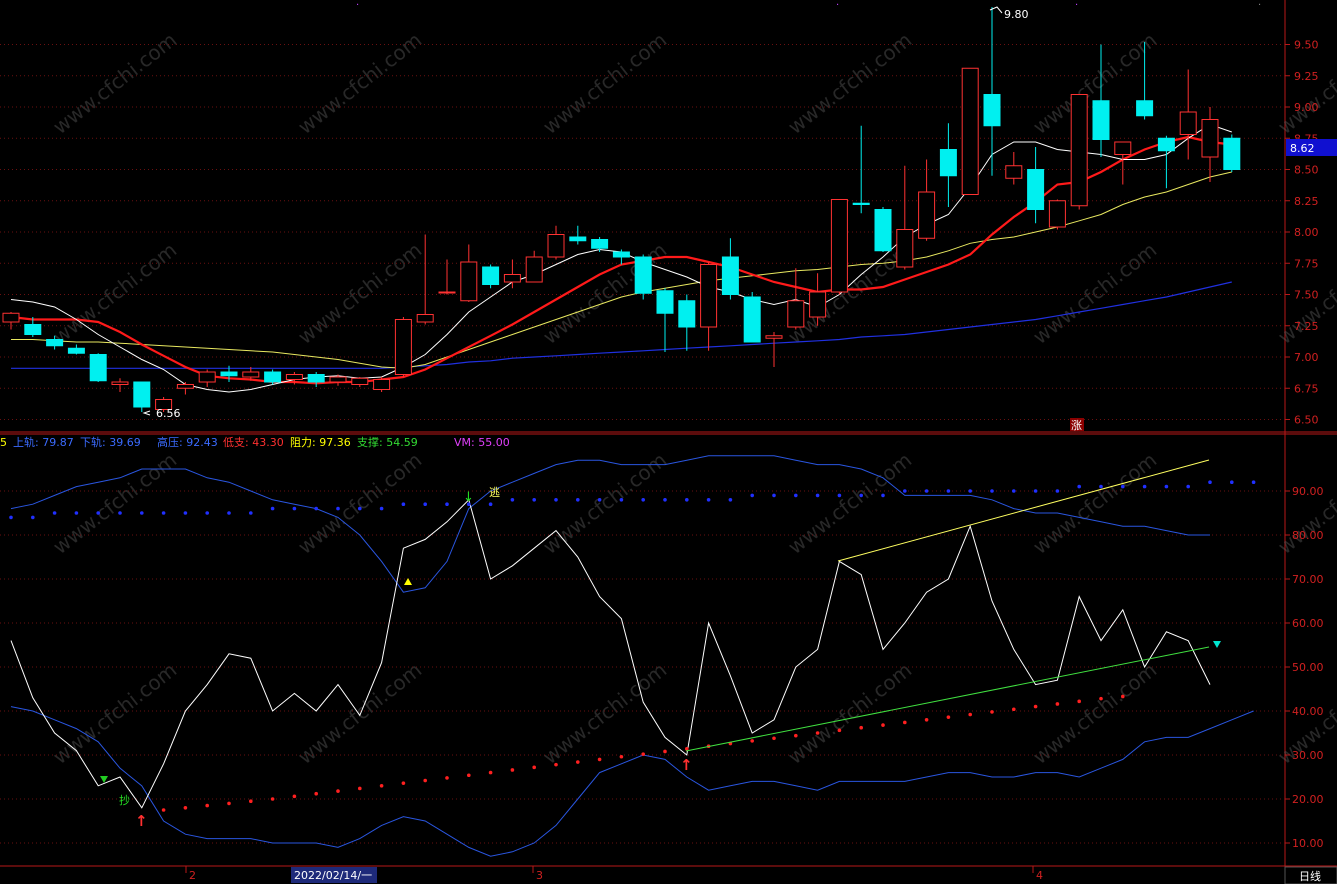  Describe the element at coordinates (320, 442) in the screenshot. I see `legend-resistance: 阻力: 97.36` at that location.